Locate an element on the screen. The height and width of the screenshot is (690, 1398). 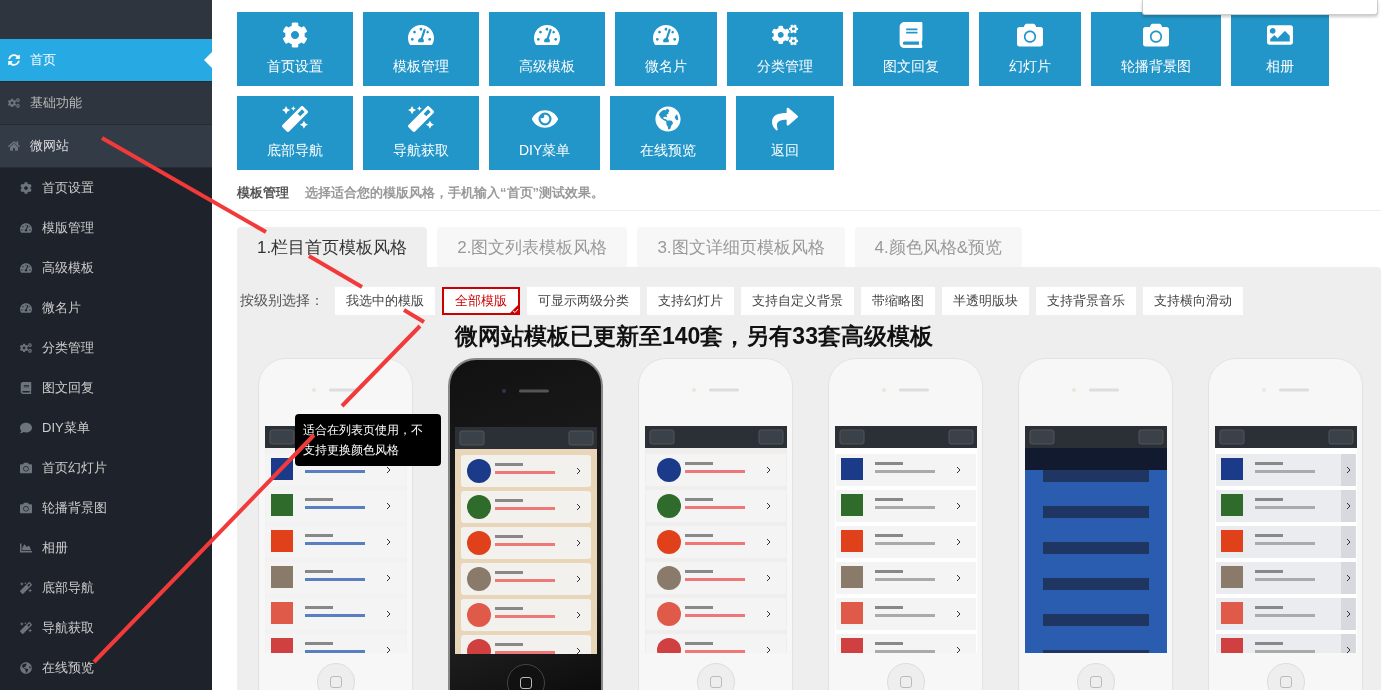
sidebar-subitem-label: 相册 is located at coordinates (55, 548).